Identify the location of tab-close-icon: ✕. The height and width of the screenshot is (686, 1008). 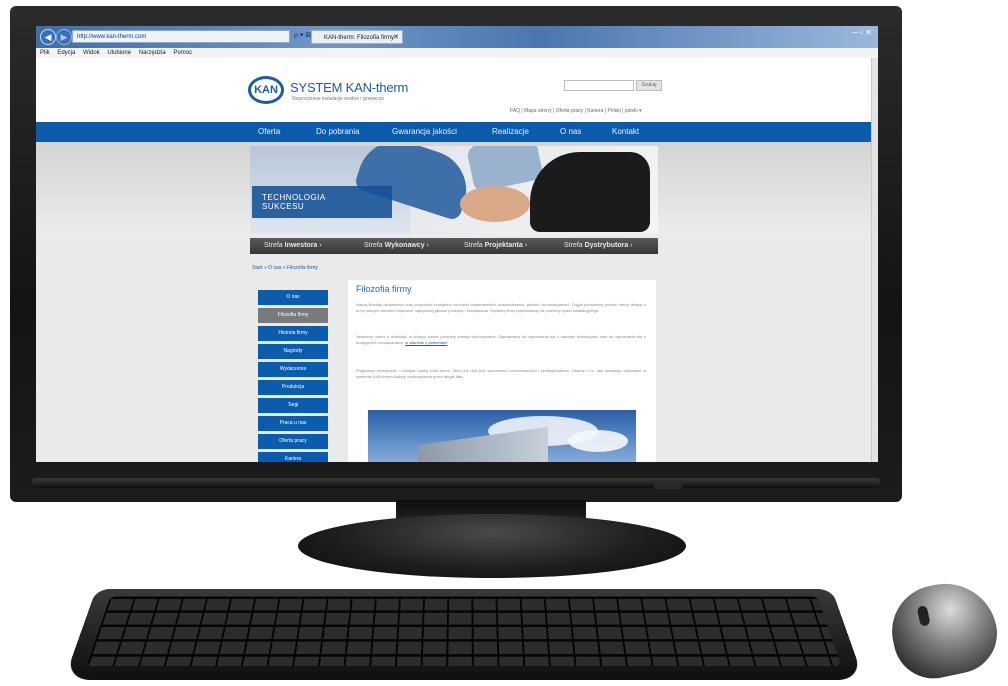
(396, 38).